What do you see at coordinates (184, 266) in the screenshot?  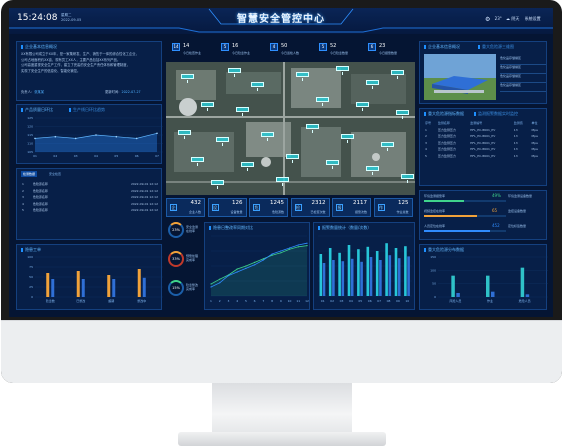 I see `rate-rings: 23% 安全监测 在线率 33% 预警处理 完成率 15% 隐患整改 完成率` at bounding box center [184, 266].